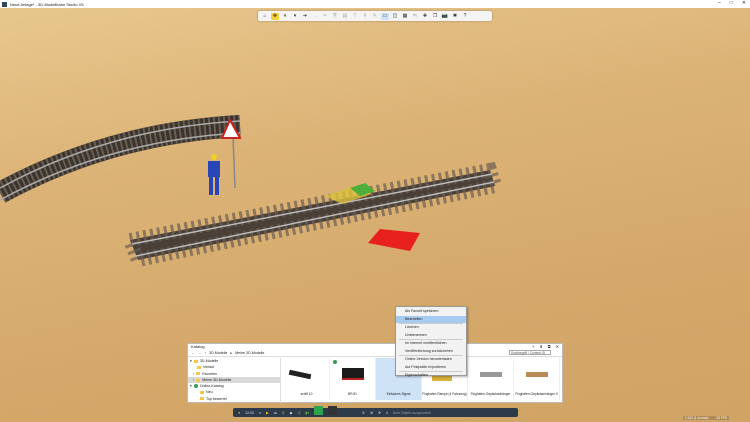  I want to click on layers-icon: ▦, so click(405, 16).